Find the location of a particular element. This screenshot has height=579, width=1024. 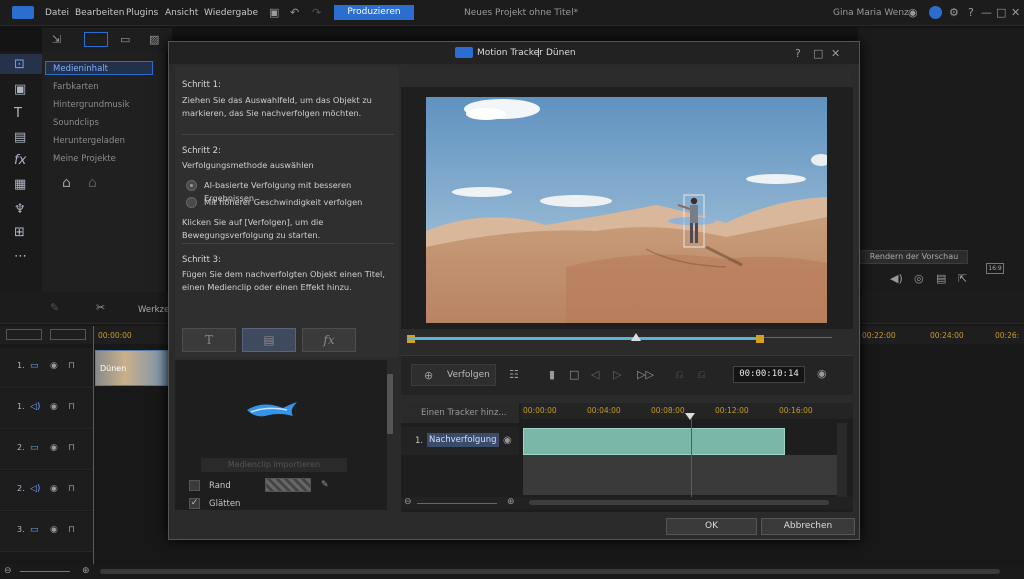

next-frame-icon: ▷ is located at coordinates (617, 374).